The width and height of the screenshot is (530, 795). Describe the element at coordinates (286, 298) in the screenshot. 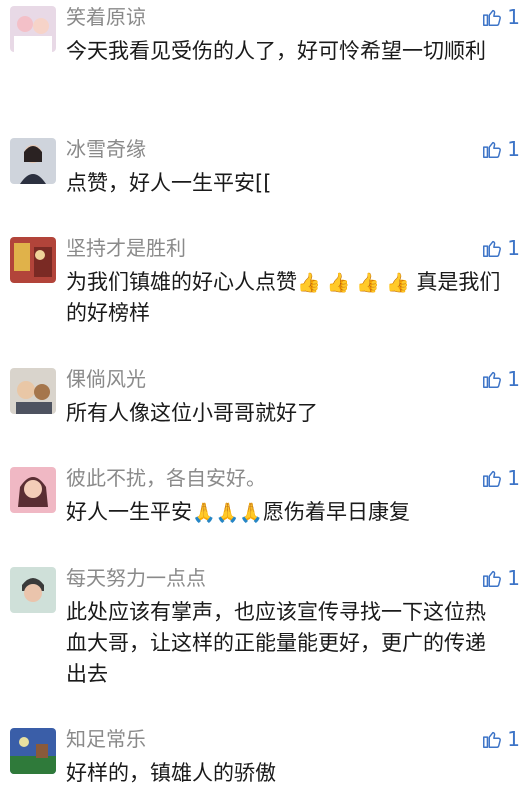

I see `comment-text: 为我们镇雄的好心人点赞👍 👍 👍 👍 真是我们的好榜样` at that location.